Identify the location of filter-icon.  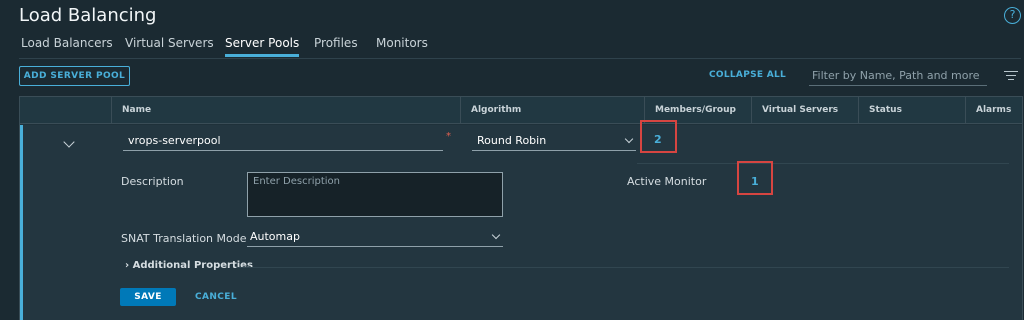
(1011, 76).